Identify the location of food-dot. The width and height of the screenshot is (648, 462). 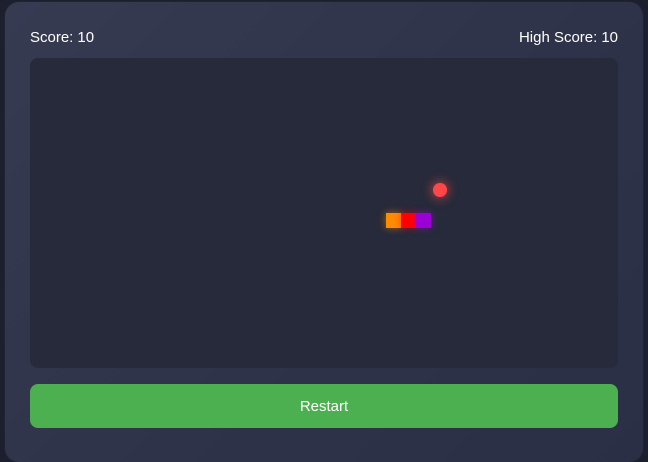
(440, 190).